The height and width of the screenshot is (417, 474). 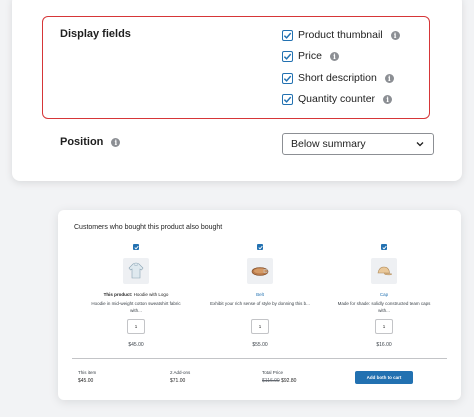 I want to click on this-item-value: $45.00, so click(x=86, y=381).